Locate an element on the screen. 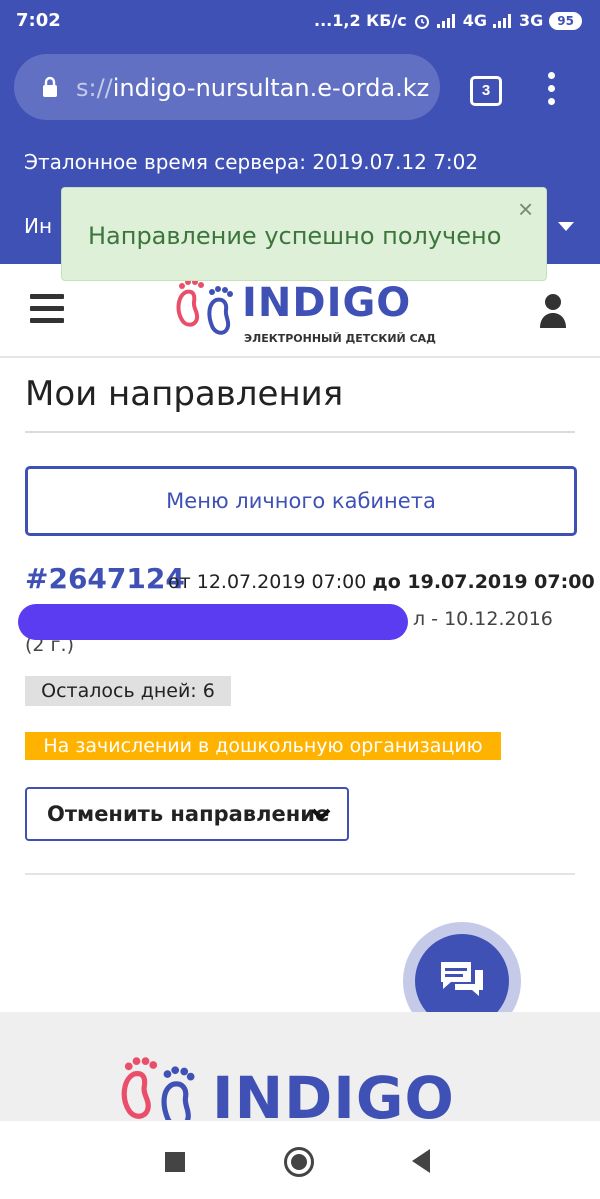  status-icons: ...1,2 КБ/с 4G 3G 95 is located at coordinates (448, 20).